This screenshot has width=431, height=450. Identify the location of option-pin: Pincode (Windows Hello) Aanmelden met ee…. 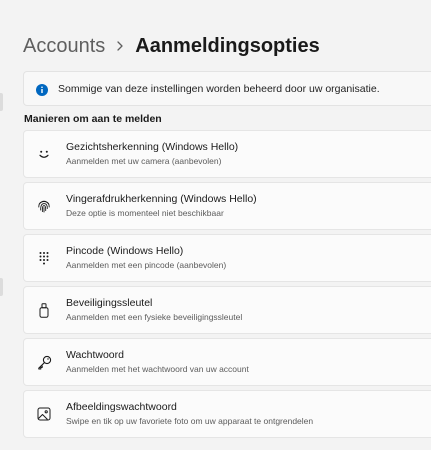
(227, 258).